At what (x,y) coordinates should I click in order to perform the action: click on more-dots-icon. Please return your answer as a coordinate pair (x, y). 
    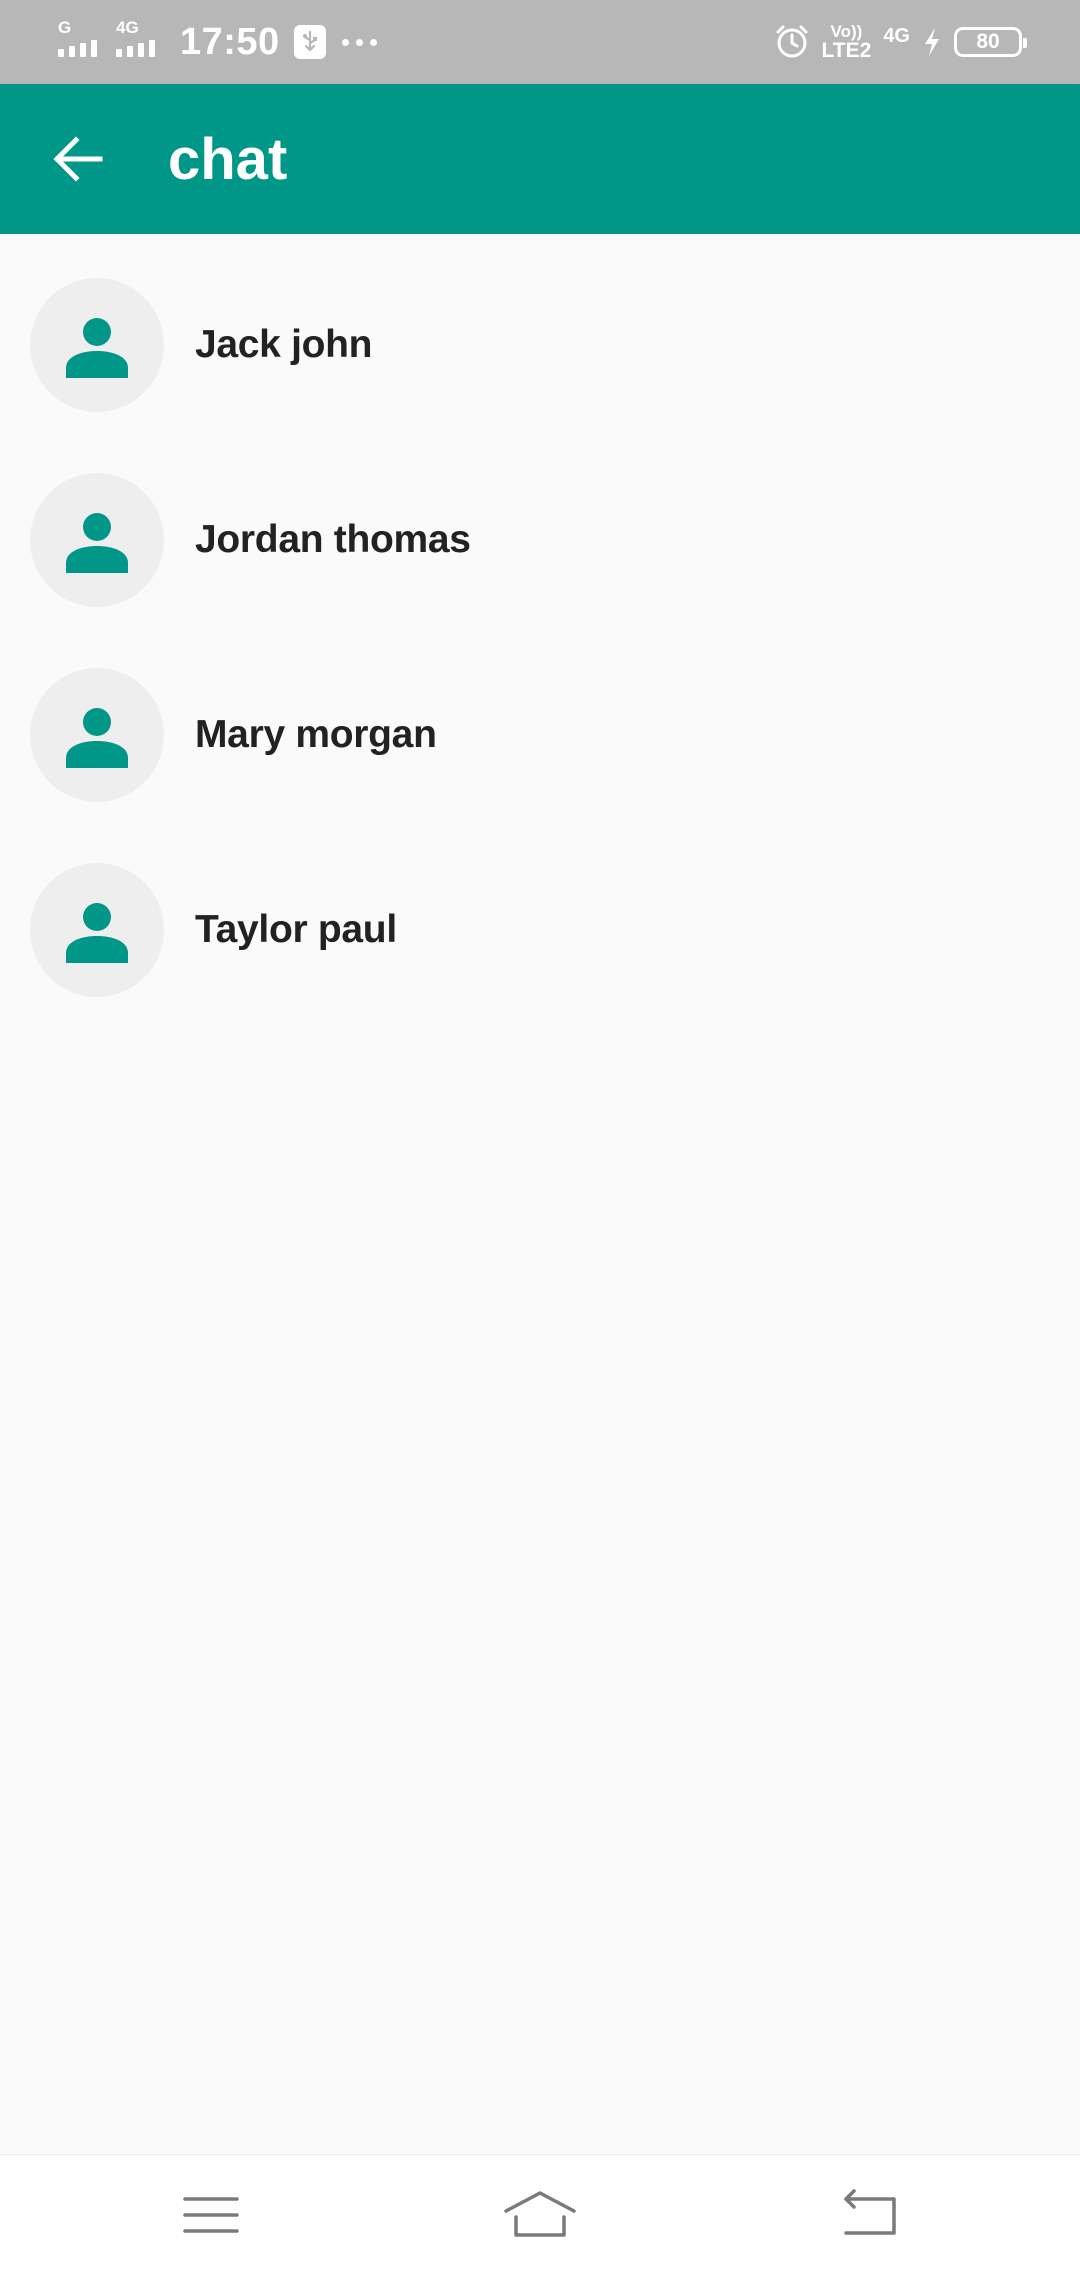
    Looking at the image, I should click on (359, 42).